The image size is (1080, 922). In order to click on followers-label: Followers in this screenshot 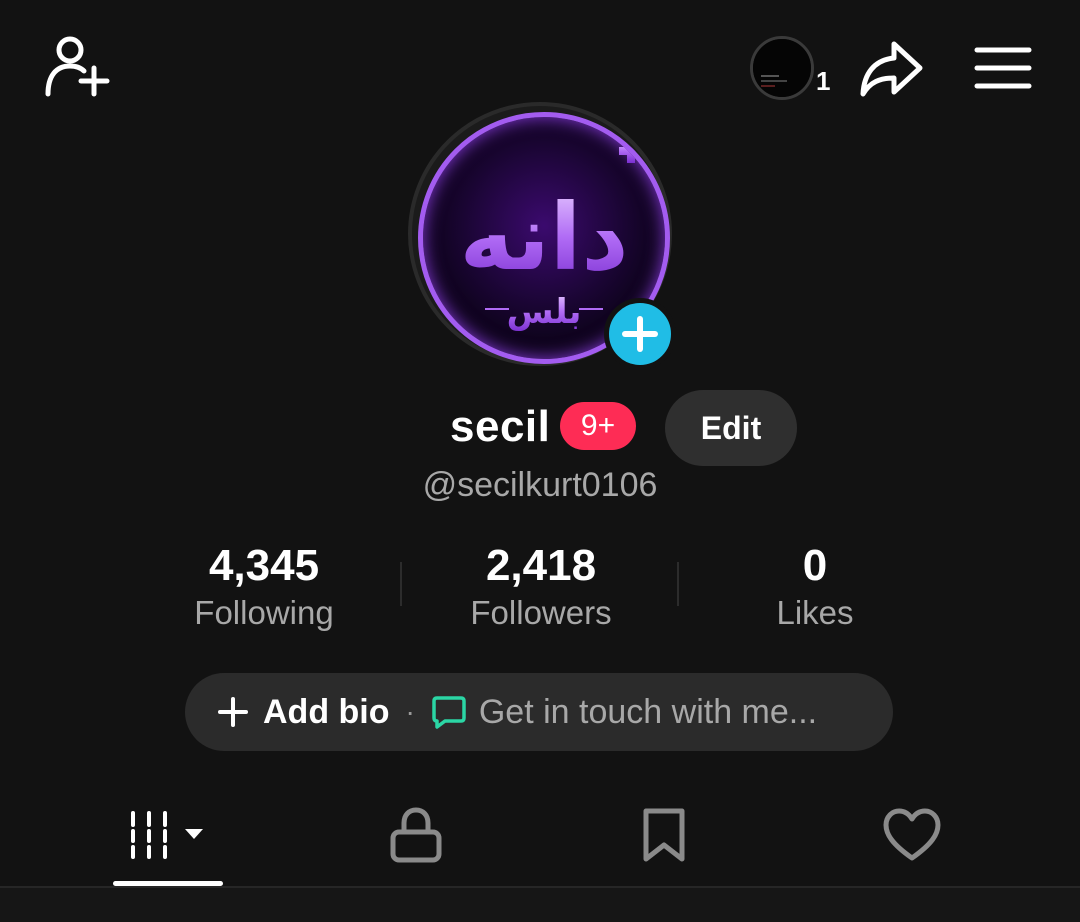, I will do `click(541, 612)`.